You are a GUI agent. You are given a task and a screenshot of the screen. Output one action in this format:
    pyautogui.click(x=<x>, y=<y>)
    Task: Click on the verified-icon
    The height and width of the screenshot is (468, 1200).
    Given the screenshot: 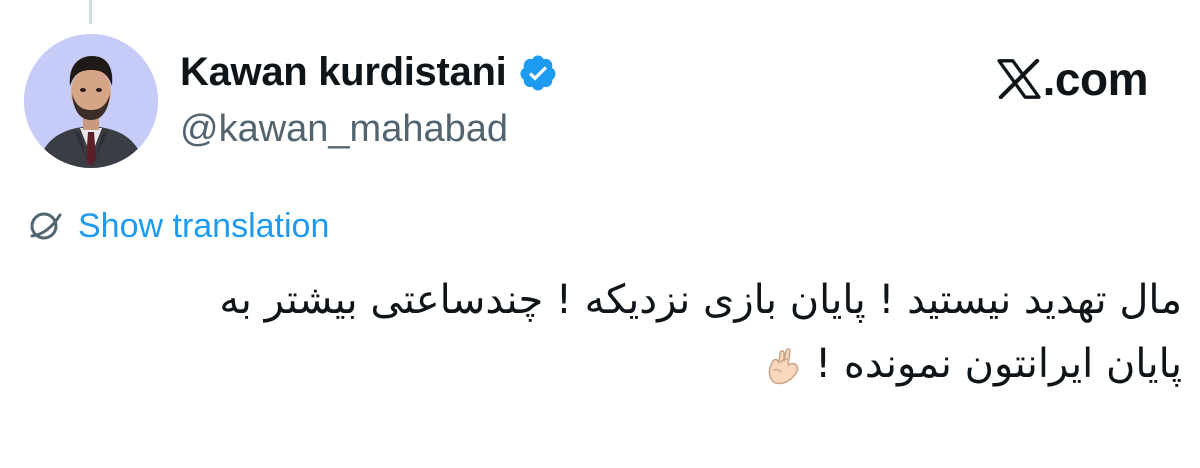 What is the action you would take?
    pyautogui.click(x=538, y=72)
    